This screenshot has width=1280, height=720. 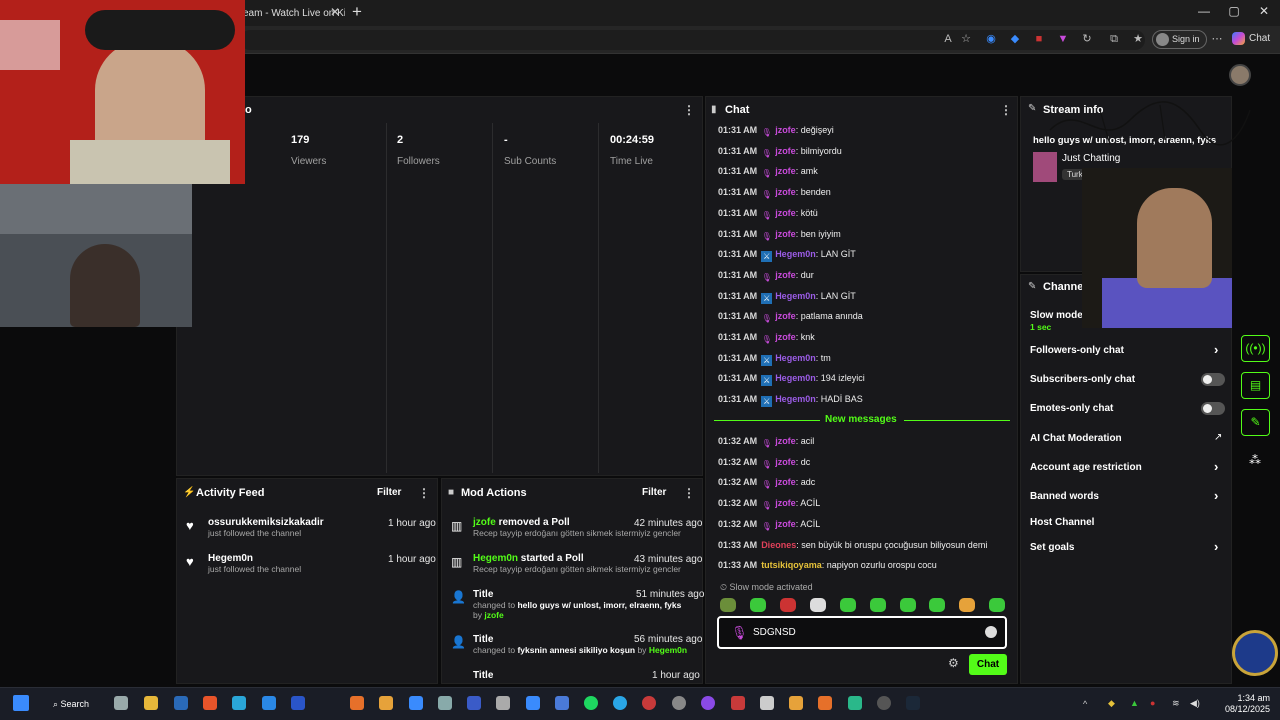 I want to click on user-avatar, so click(x=1240, y=75).